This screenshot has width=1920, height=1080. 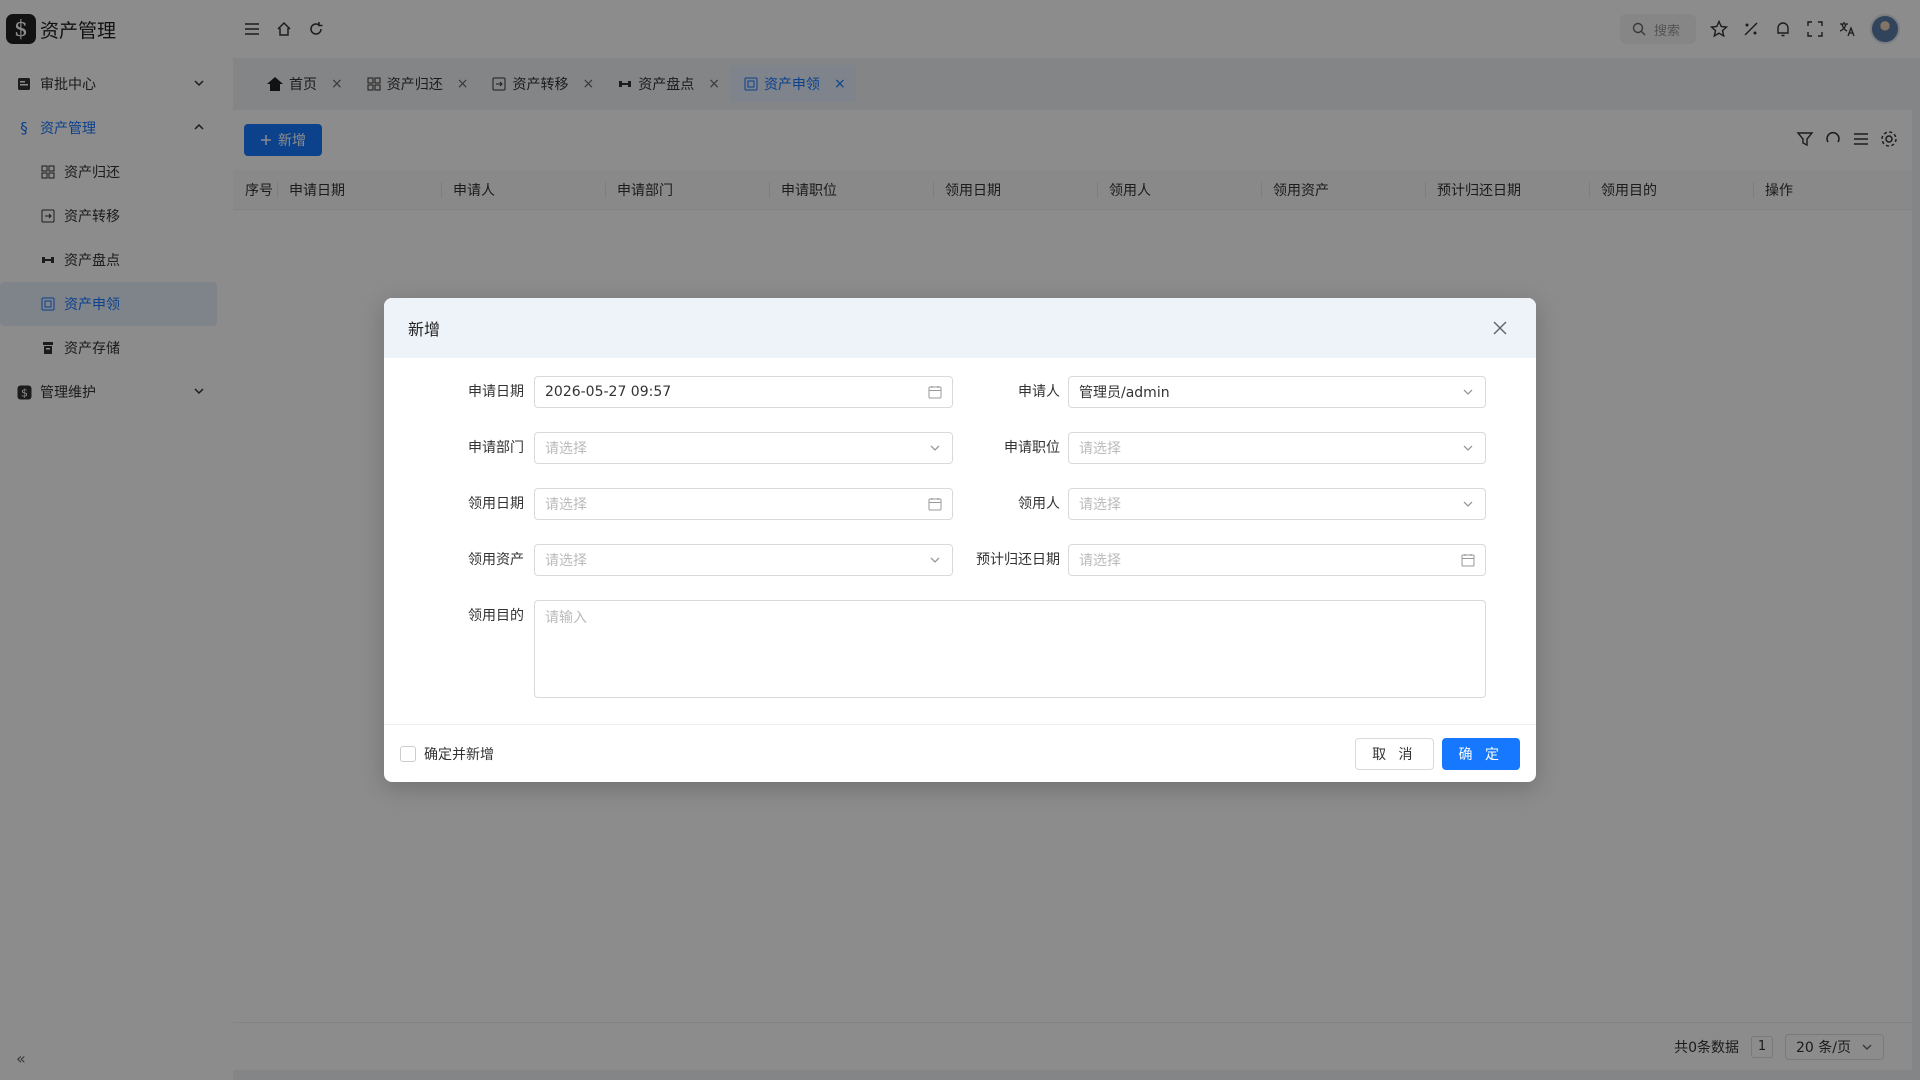 I want to click on position-placeholder: 请选择, so click(x=1100, y=449).